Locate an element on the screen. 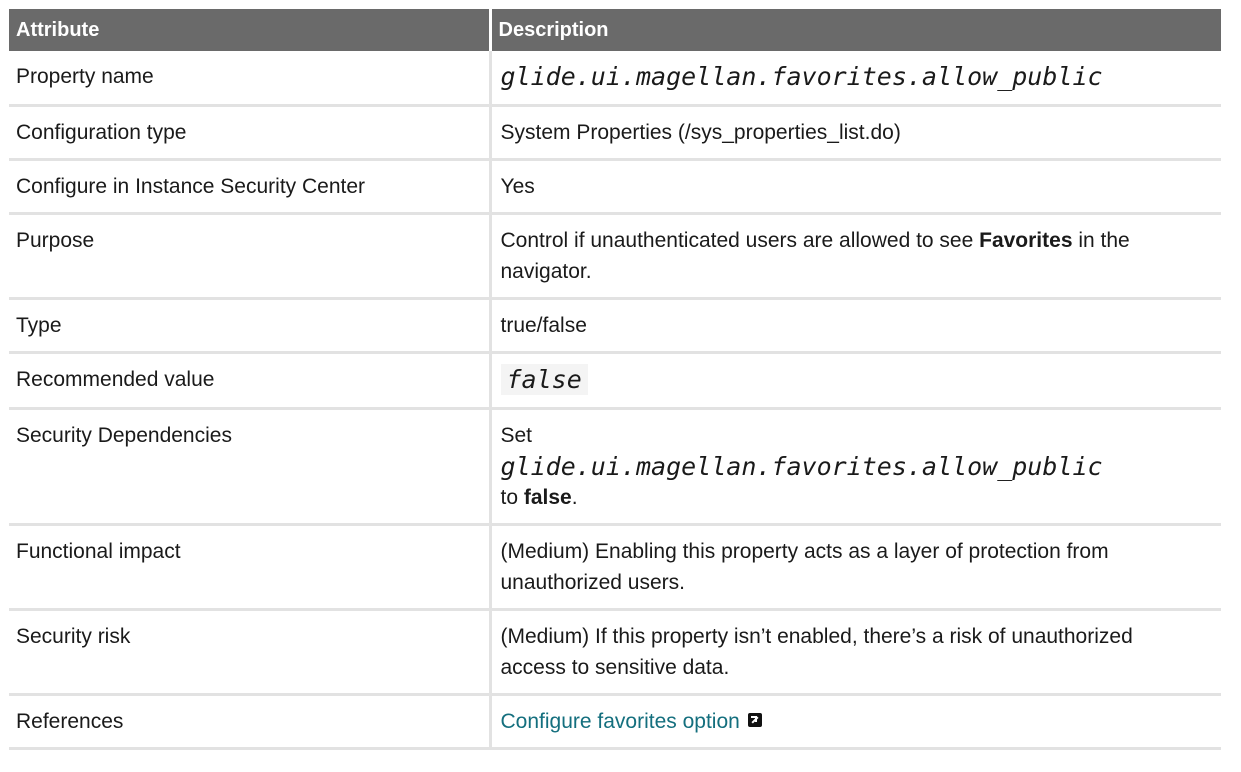  dependency-property-code: glide.ui.magellan.favorites.allow_public is located at coordinates (801, 466).